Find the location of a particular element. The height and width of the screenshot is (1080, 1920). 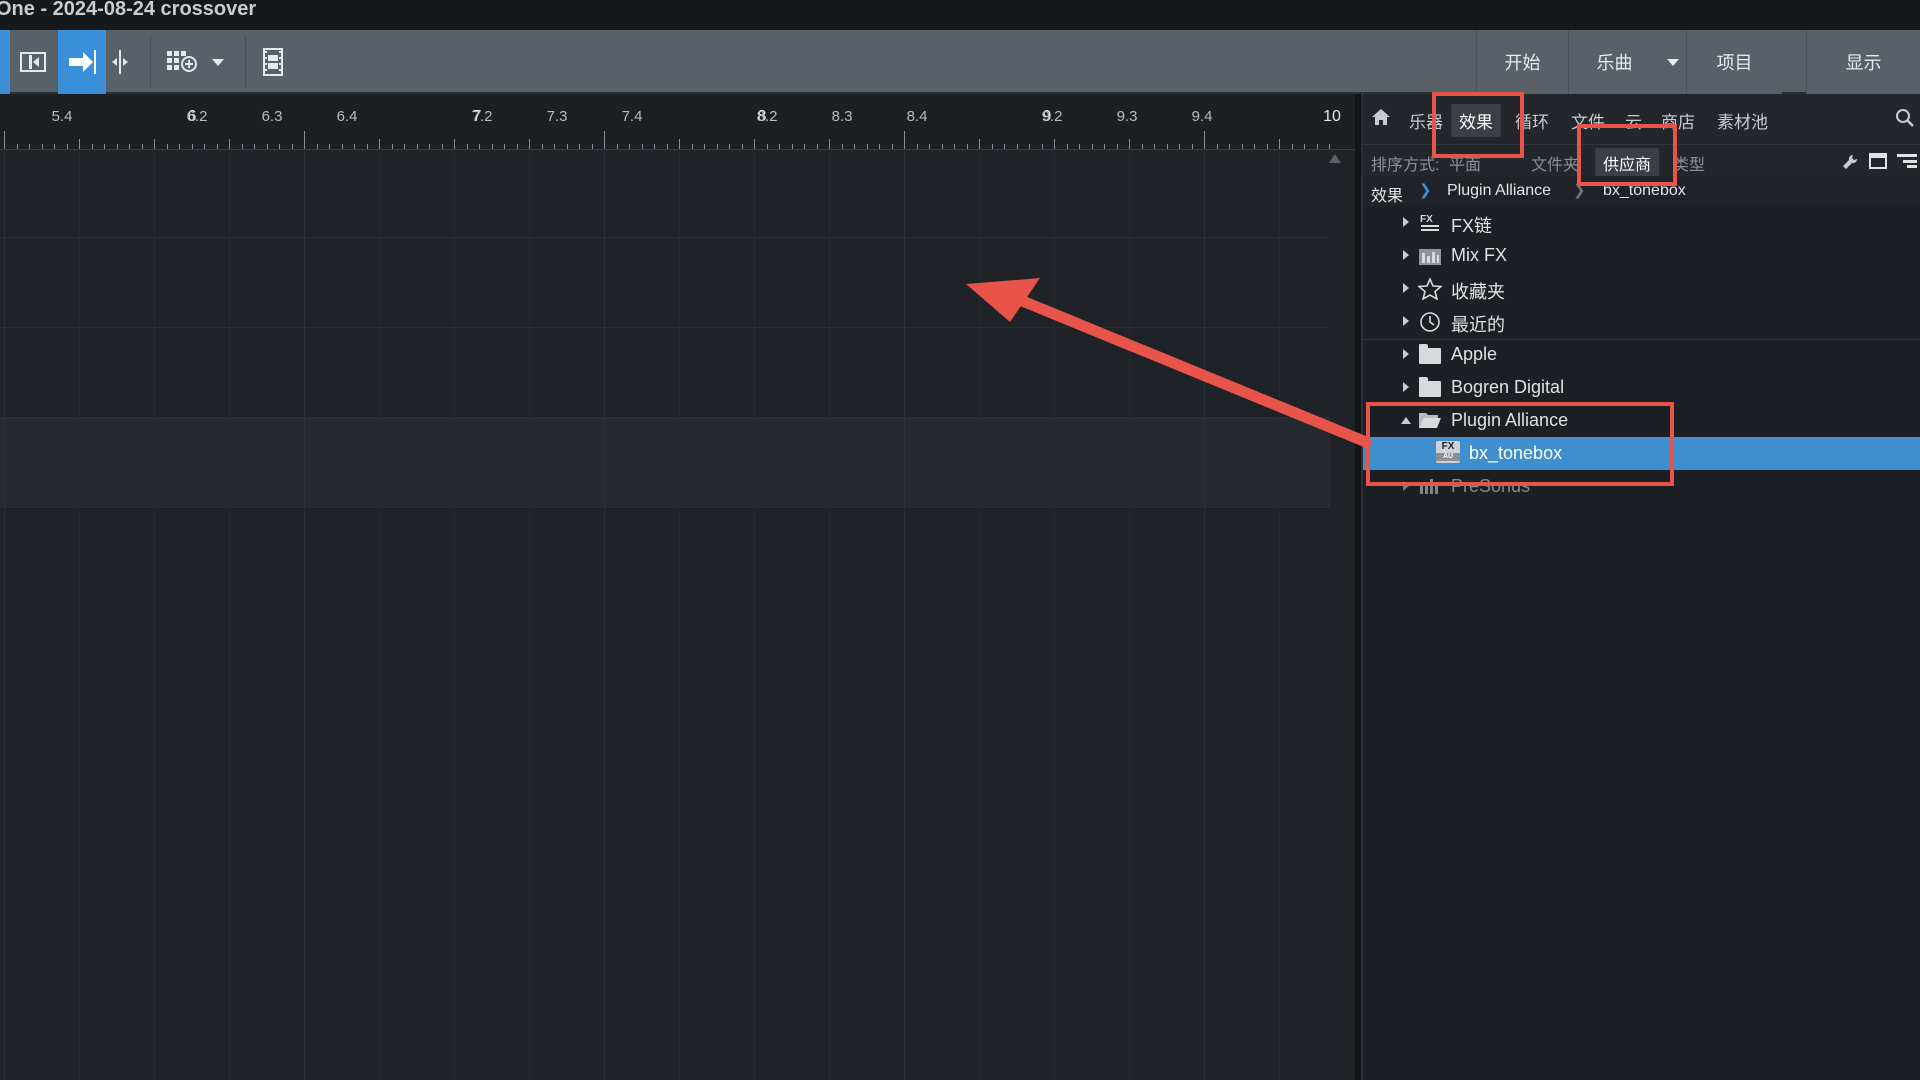

search-icon is located at coordinates (1905, 120).